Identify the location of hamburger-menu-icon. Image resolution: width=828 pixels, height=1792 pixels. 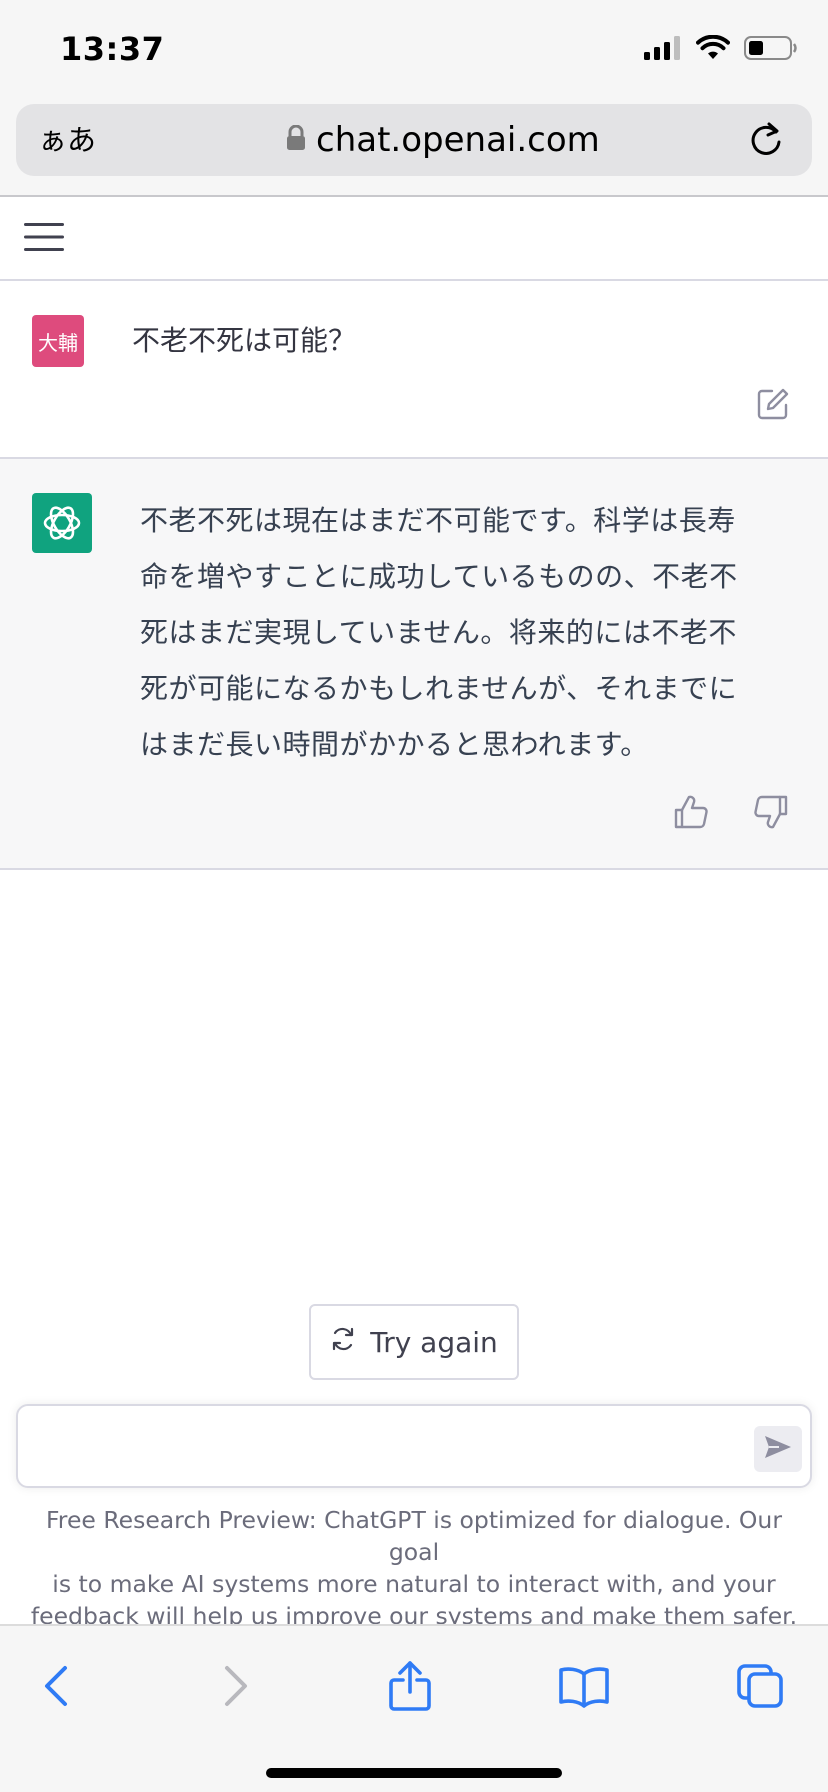
(44, 237).